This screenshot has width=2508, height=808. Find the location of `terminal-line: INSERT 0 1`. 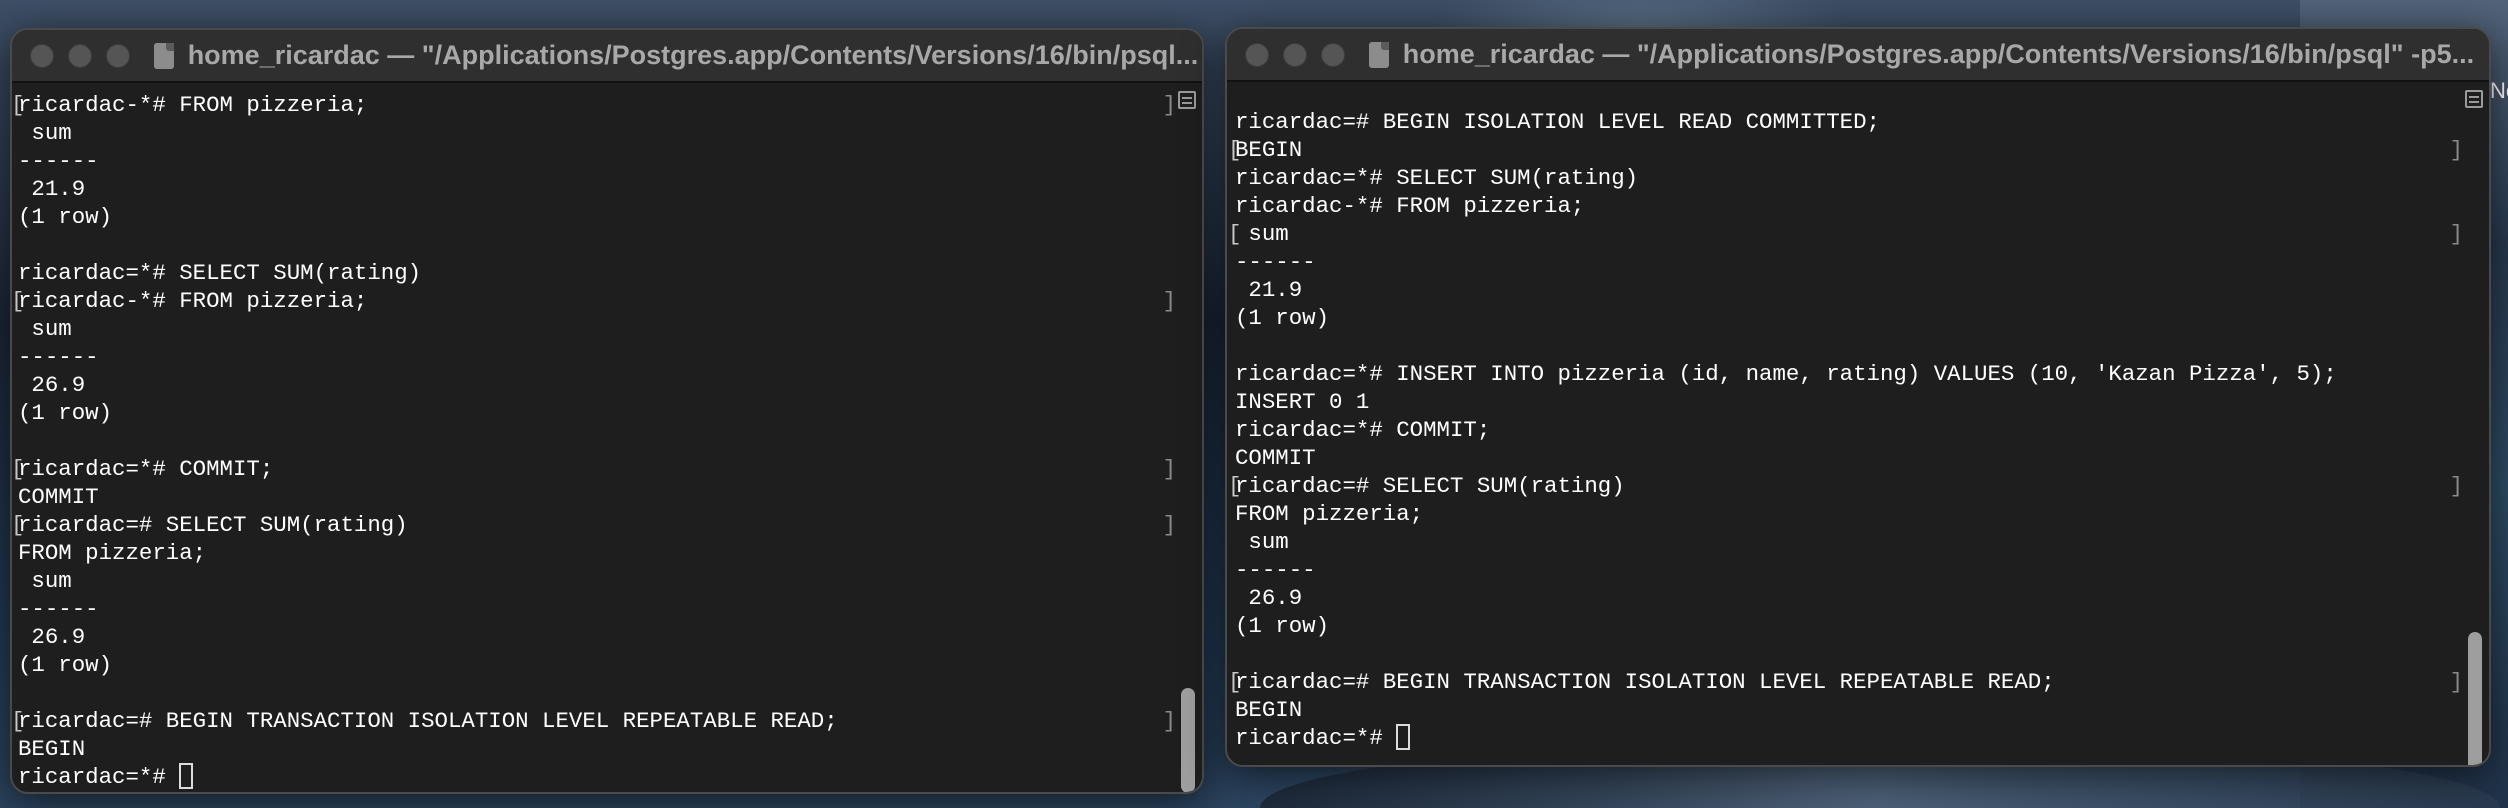

terminal-line: INSERT 0 1 is located at coordinates (1302, 402).